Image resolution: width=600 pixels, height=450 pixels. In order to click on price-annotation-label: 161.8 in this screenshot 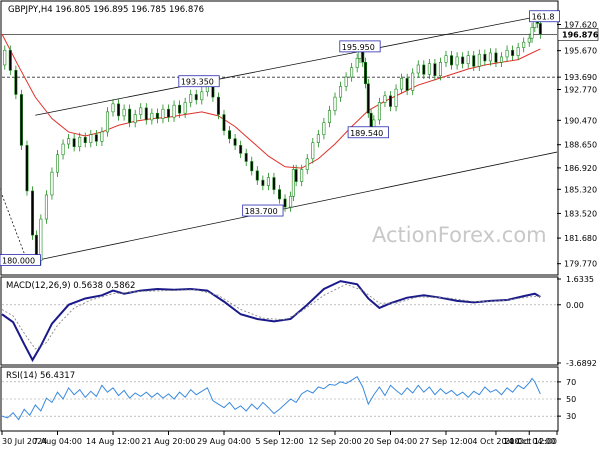, I will do `click(543, 17)`.